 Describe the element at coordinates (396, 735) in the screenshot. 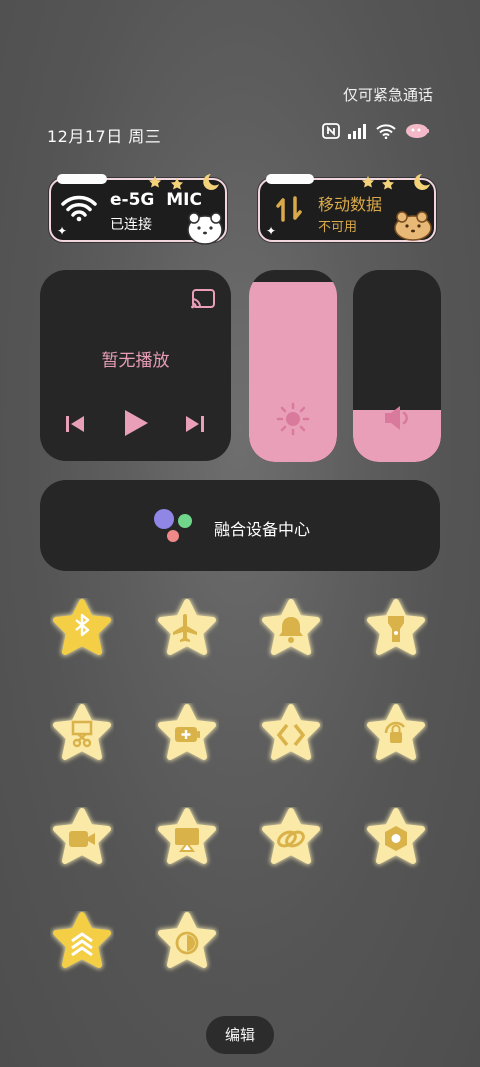

I see `toggle-rotation-lock` at that location.